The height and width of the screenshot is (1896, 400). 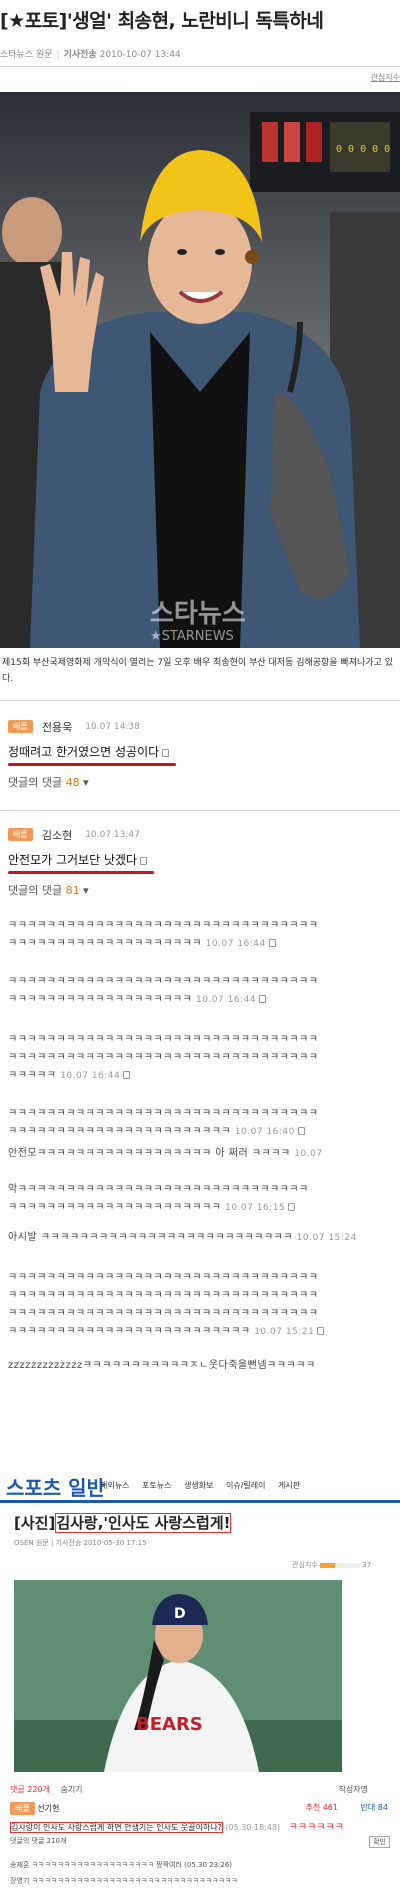 What do you see at coordinates (198, 614) in the screenshot?
I see `watermark-main: 스타뉴스` at bounding box center [198, 614].